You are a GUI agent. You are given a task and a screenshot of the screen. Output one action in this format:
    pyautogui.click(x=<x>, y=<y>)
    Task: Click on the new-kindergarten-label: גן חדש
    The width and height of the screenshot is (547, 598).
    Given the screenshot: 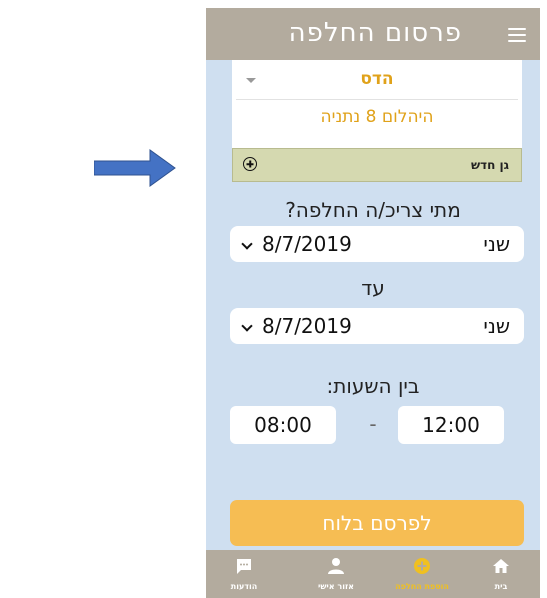 What is the action you would take?
    pyautogui.click(x=489, y=165)
    